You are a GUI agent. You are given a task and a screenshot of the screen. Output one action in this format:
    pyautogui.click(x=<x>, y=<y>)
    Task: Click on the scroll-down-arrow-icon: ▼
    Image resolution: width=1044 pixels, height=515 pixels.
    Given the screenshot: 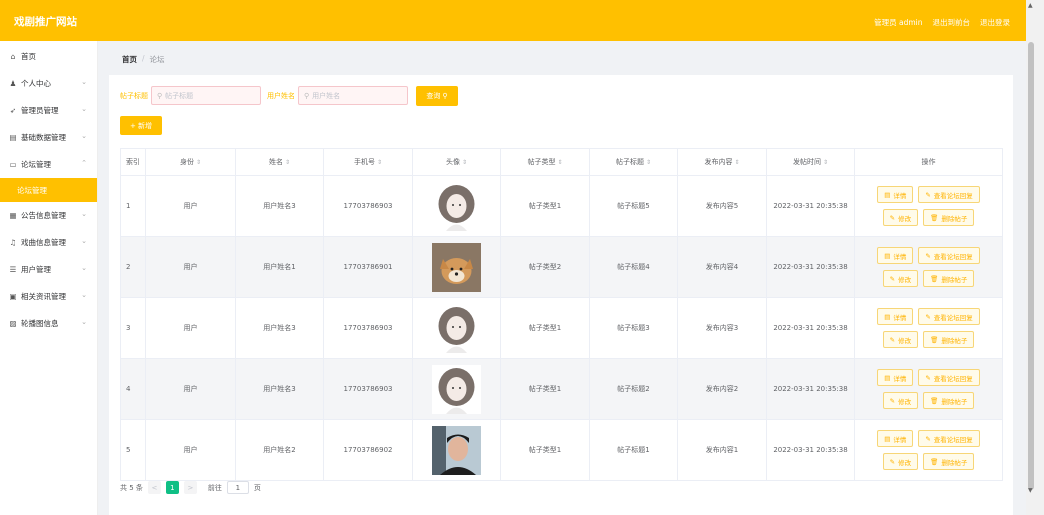 What is the action you would take?
    pyautogui.click(x=1030, y=490)
    